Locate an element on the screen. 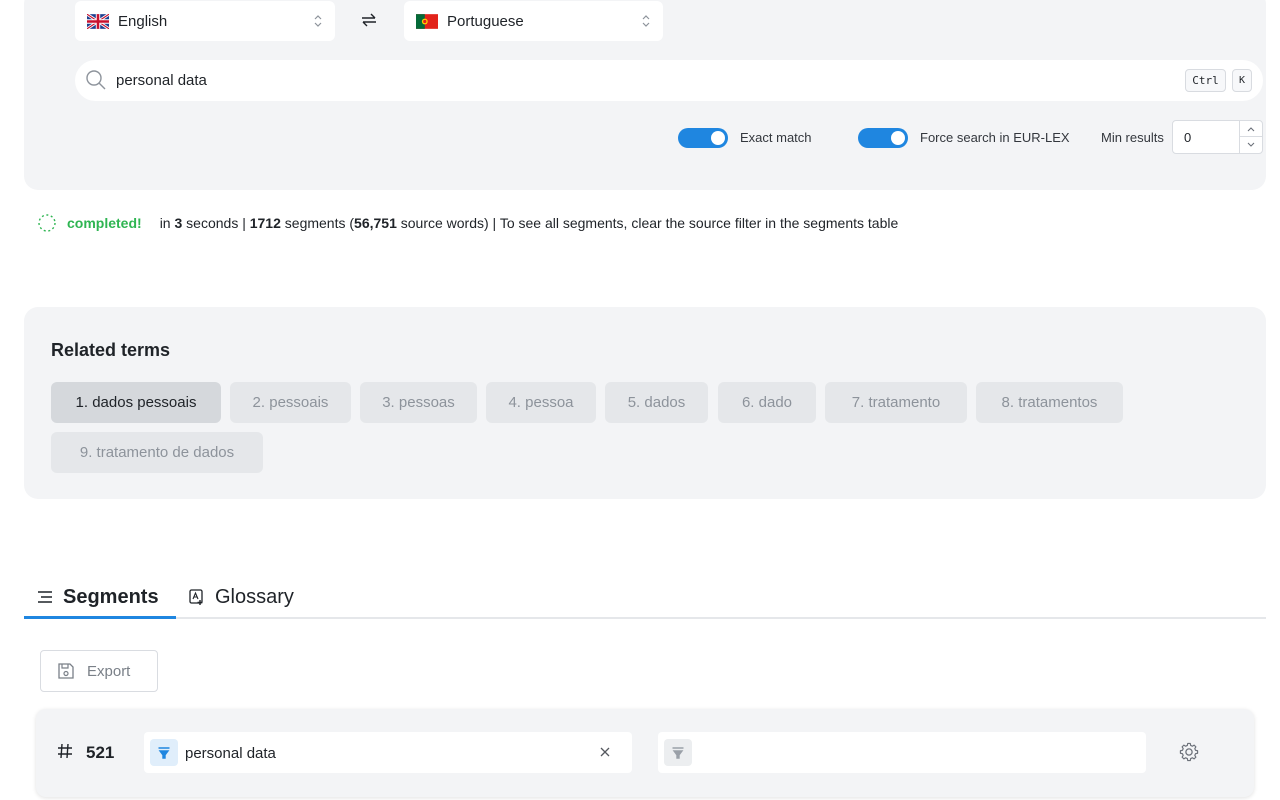 The width and height of the screenshot is (1280, 800). min-results-stepper is located at coordinates (1250, 137).